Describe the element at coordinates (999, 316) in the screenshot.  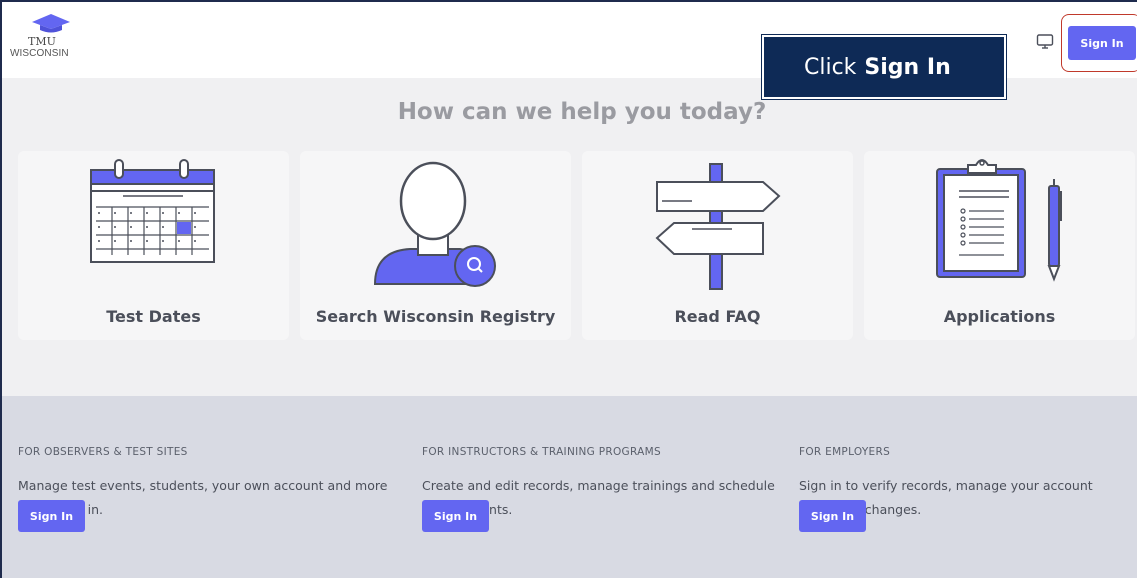
I see `card-label: Applications` at that location.